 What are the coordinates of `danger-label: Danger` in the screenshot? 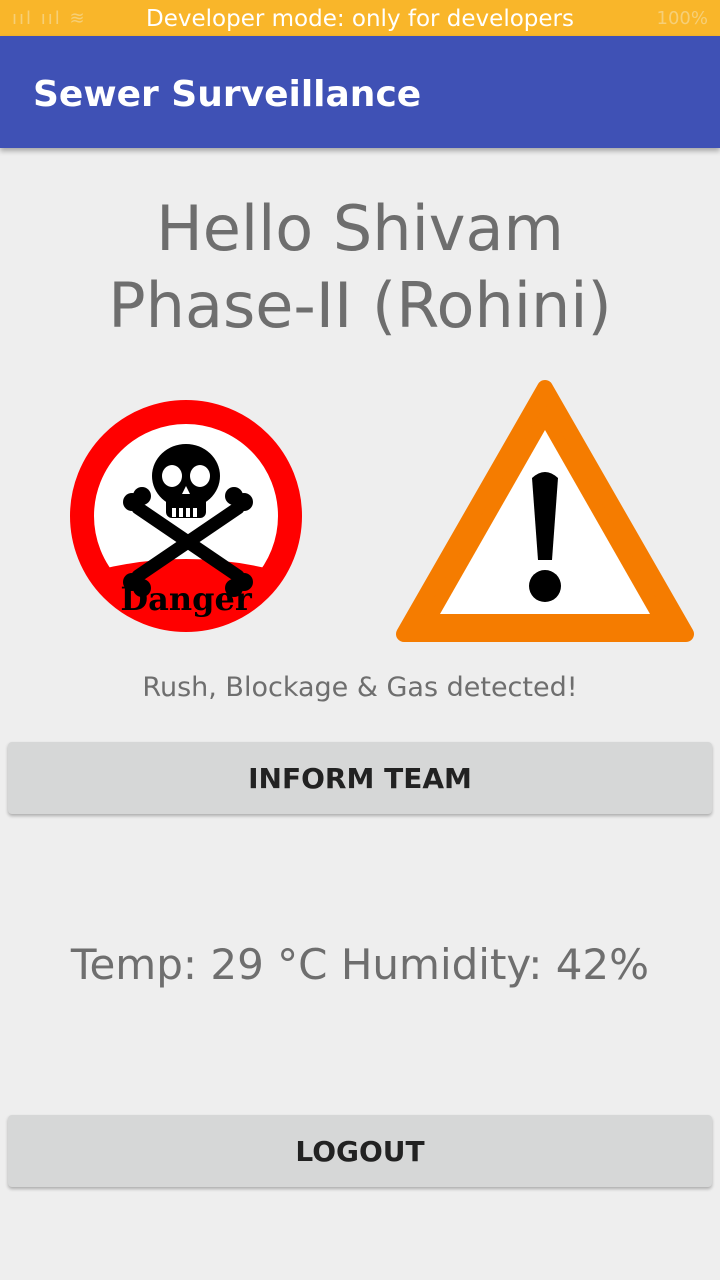 It's located at (186, 599).